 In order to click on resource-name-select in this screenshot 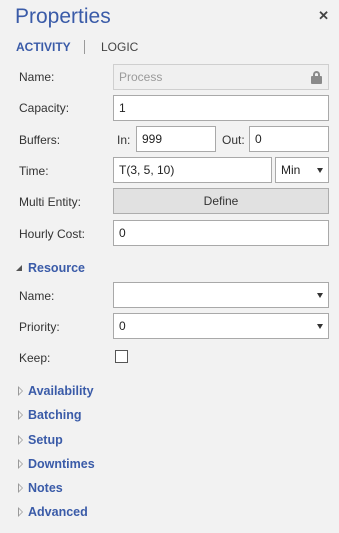, I will do `click(221, 295)`.